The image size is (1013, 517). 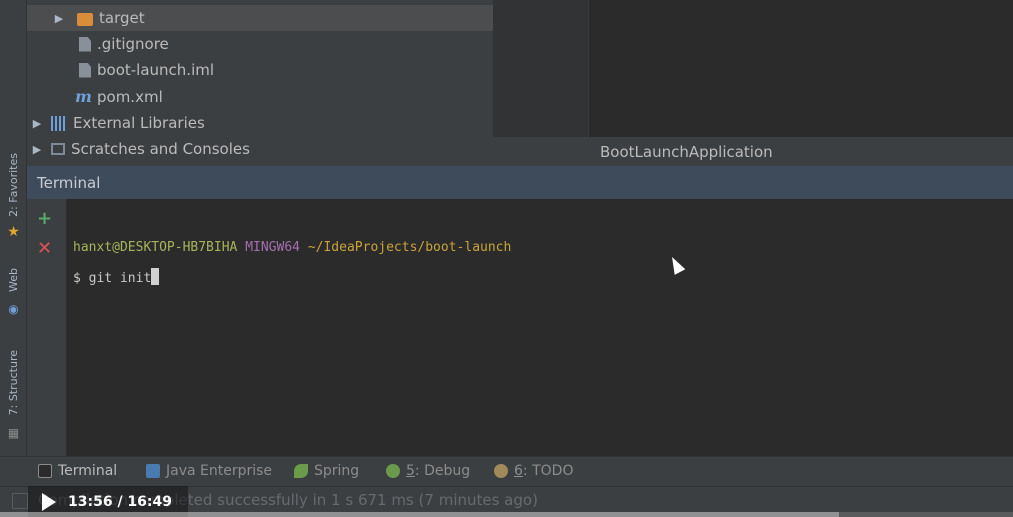 What do you see at coordinates (156, 70) in the screenshot?
I see `tree-item-label: boot-launch.iml` at bounding box center [156, 70].